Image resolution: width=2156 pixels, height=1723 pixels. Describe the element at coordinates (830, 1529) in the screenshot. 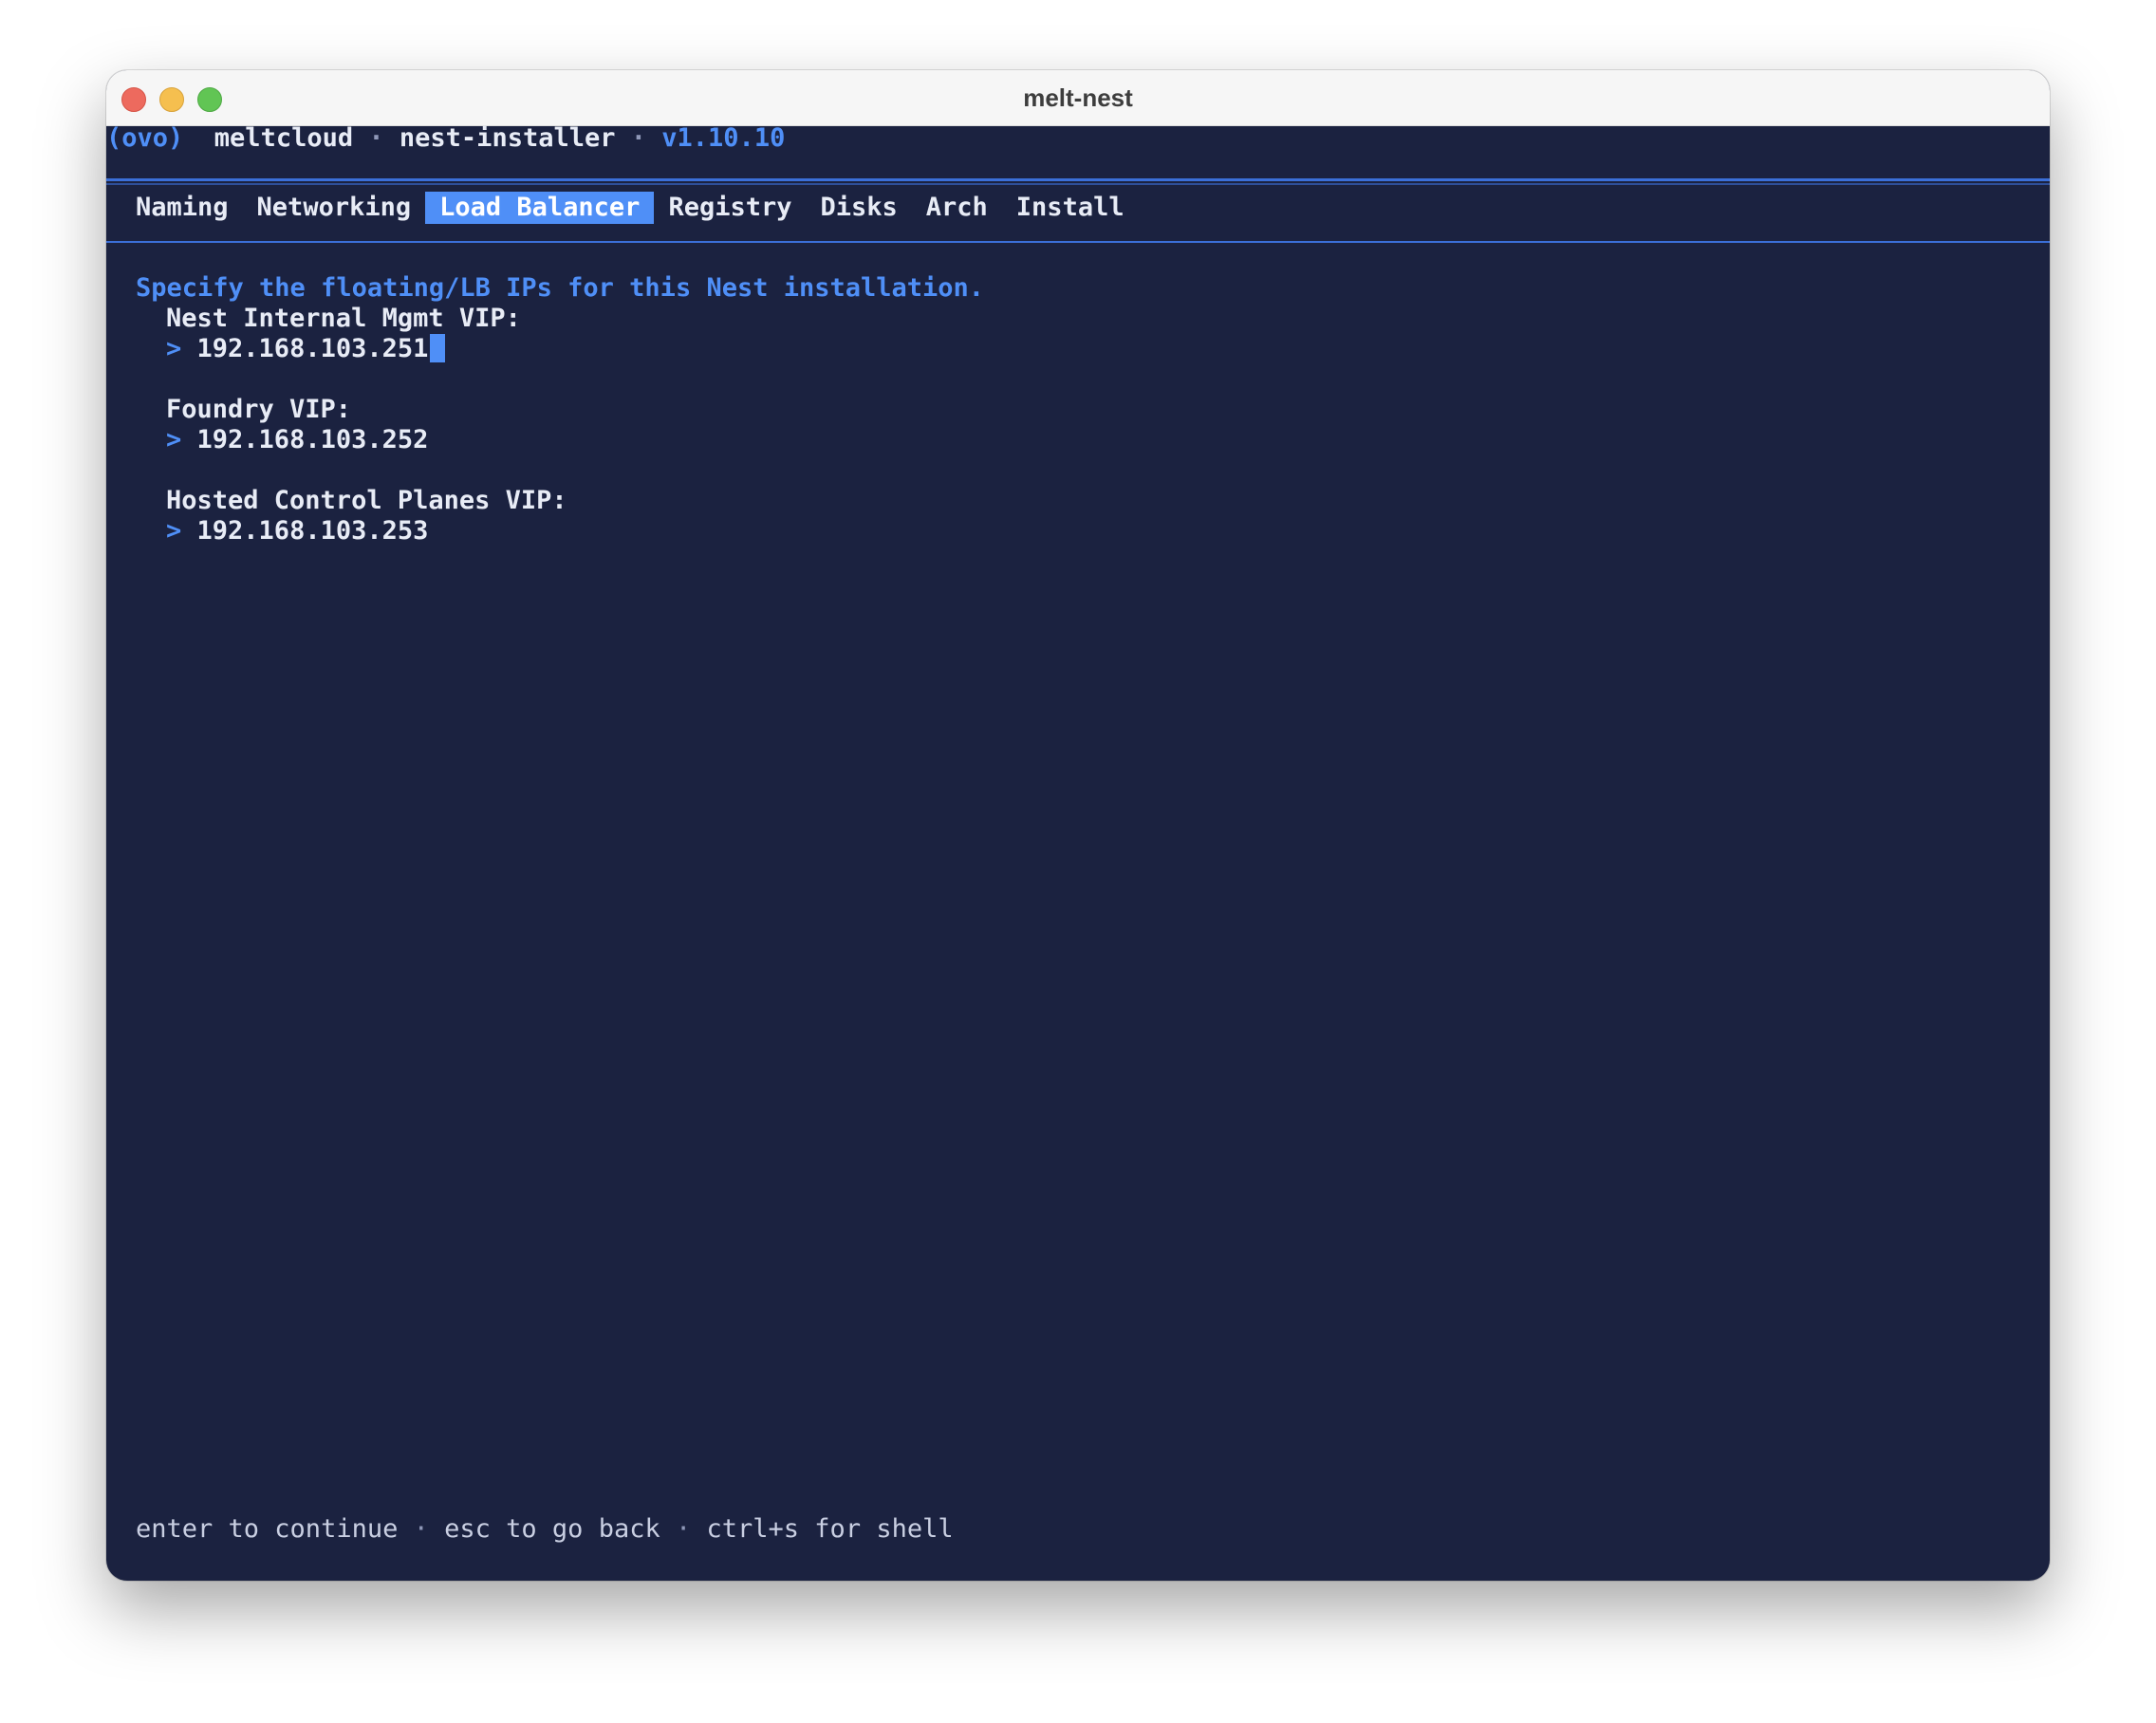

I see `hint-shell: ctrl+s for shell` at that location.